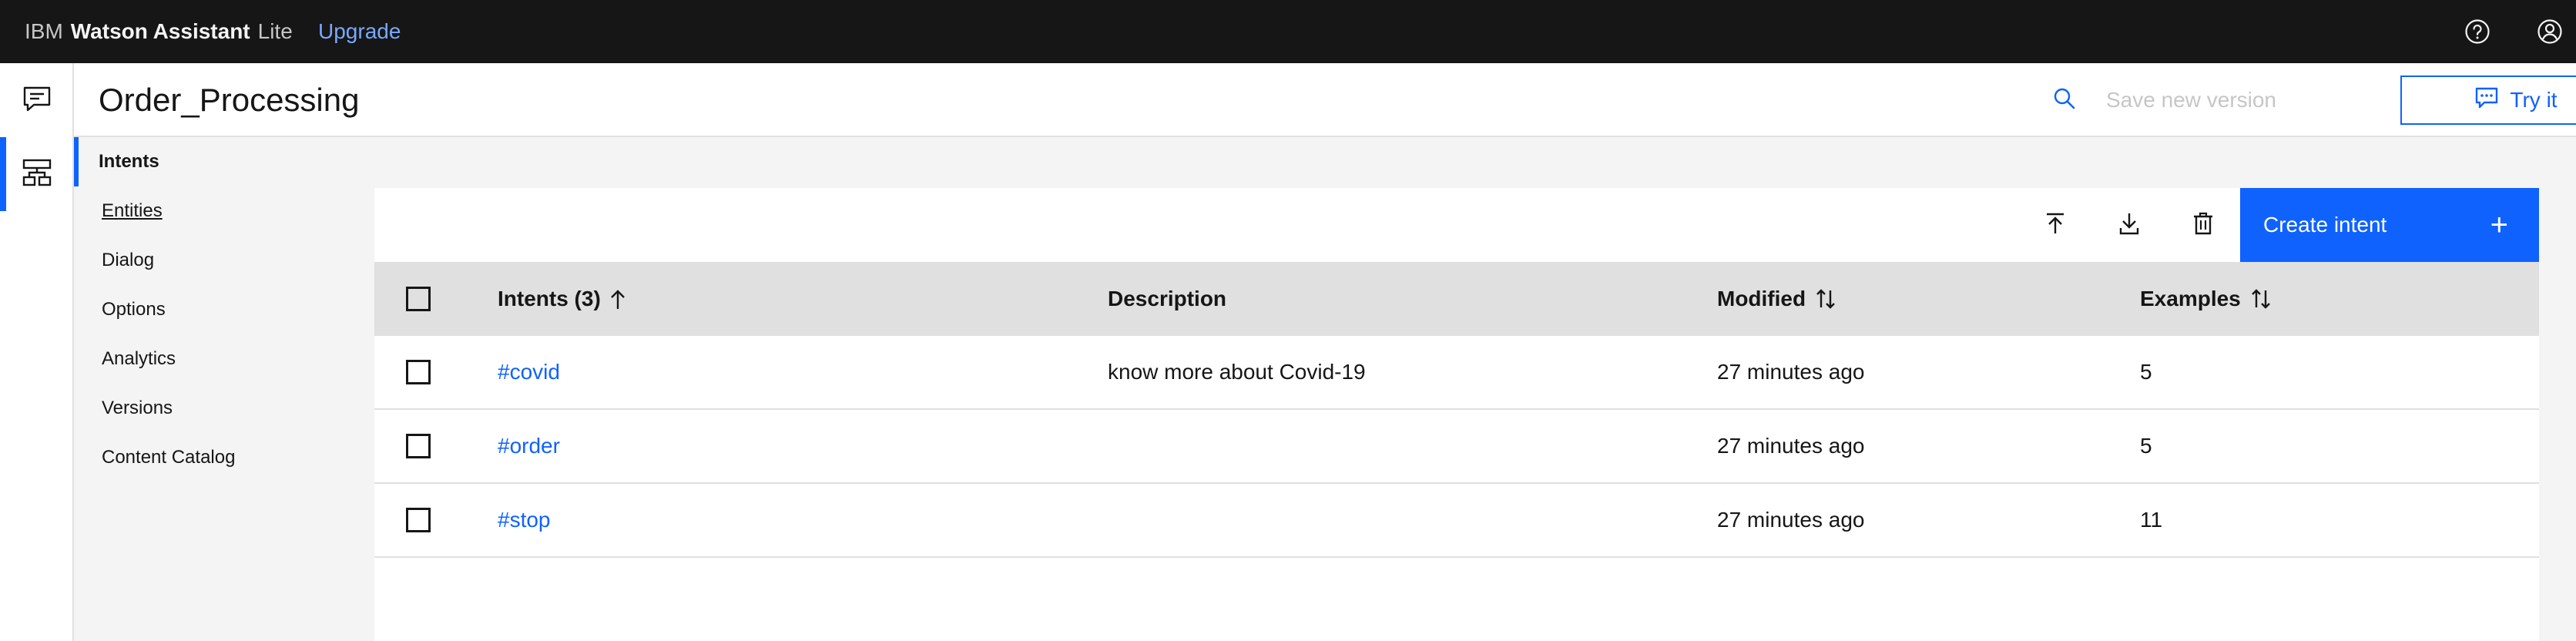 Image resolution: width=2576 pixels, height=641 pixels. I want to click on try-it-label: Try it, so click(2534, 100).